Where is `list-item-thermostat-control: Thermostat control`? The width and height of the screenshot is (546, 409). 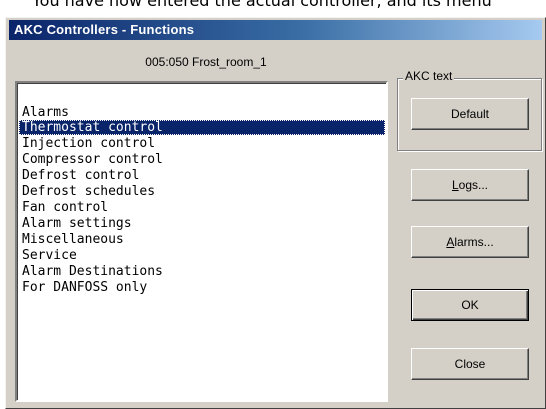
list-item-thermostat-control: Thermostat control is located at coordinates (202, 127).